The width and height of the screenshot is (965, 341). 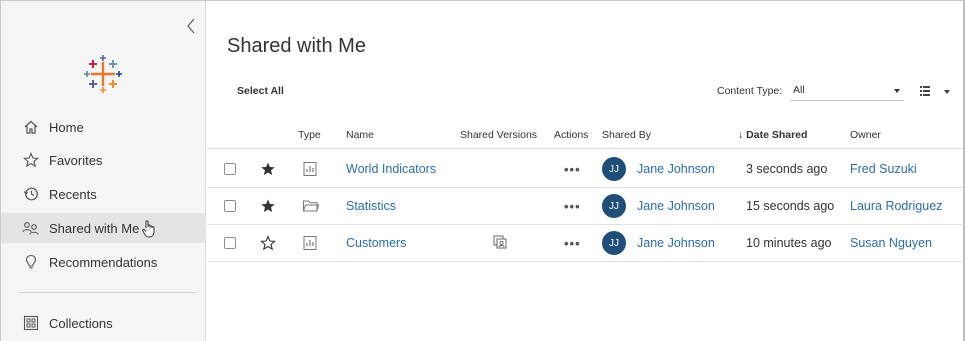 I want to click on list-view-icon, so click(x=925, y=91).